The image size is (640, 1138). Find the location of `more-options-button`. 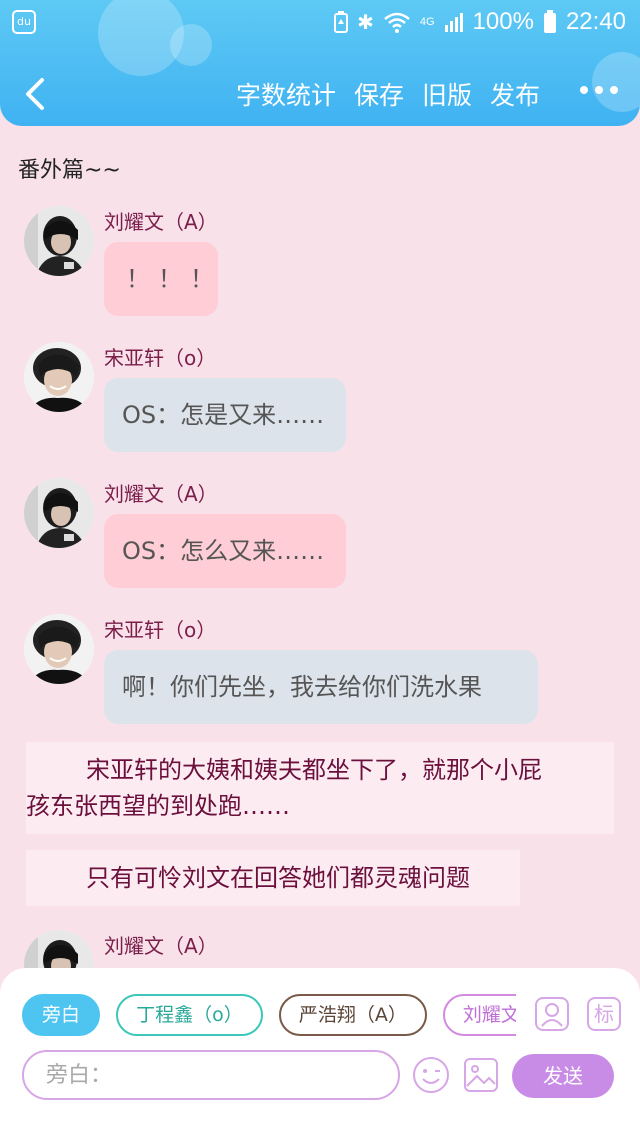

more-options-button is located at coordinates (599, 90).